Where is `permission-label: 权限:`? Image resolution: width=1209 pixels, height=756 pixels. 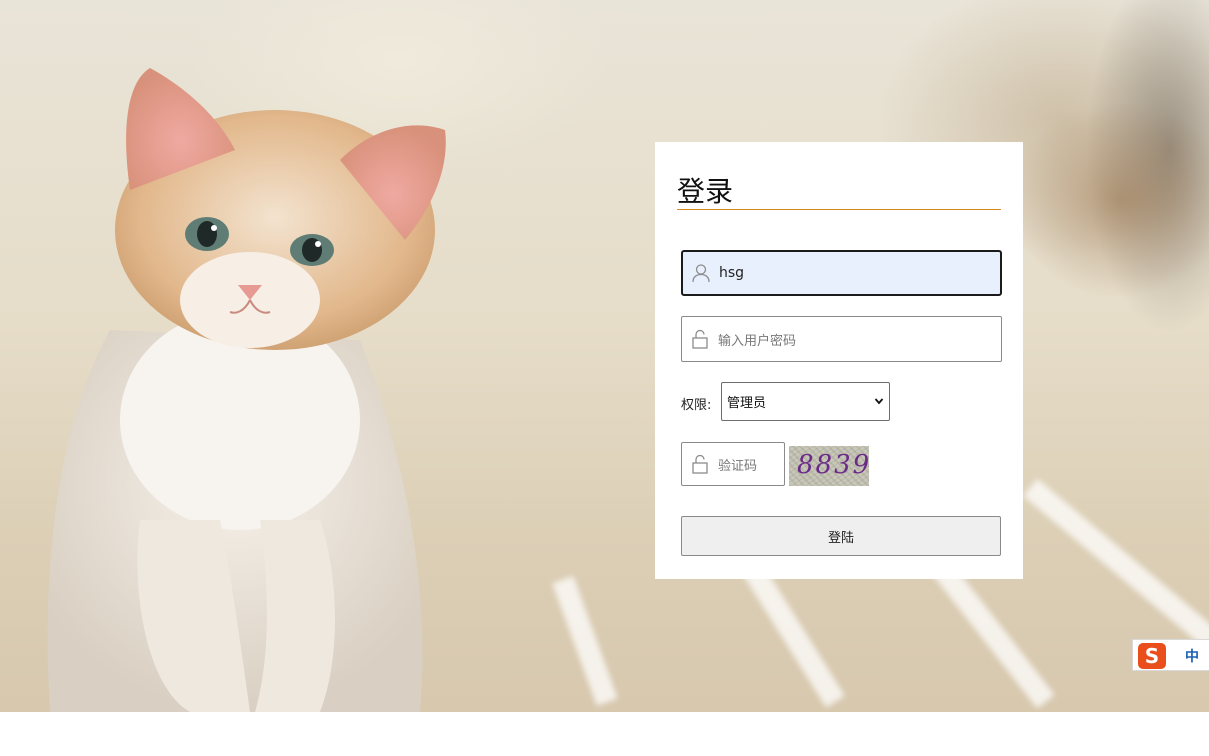 permission-label: 权限: is located at coordinates (696, 405).